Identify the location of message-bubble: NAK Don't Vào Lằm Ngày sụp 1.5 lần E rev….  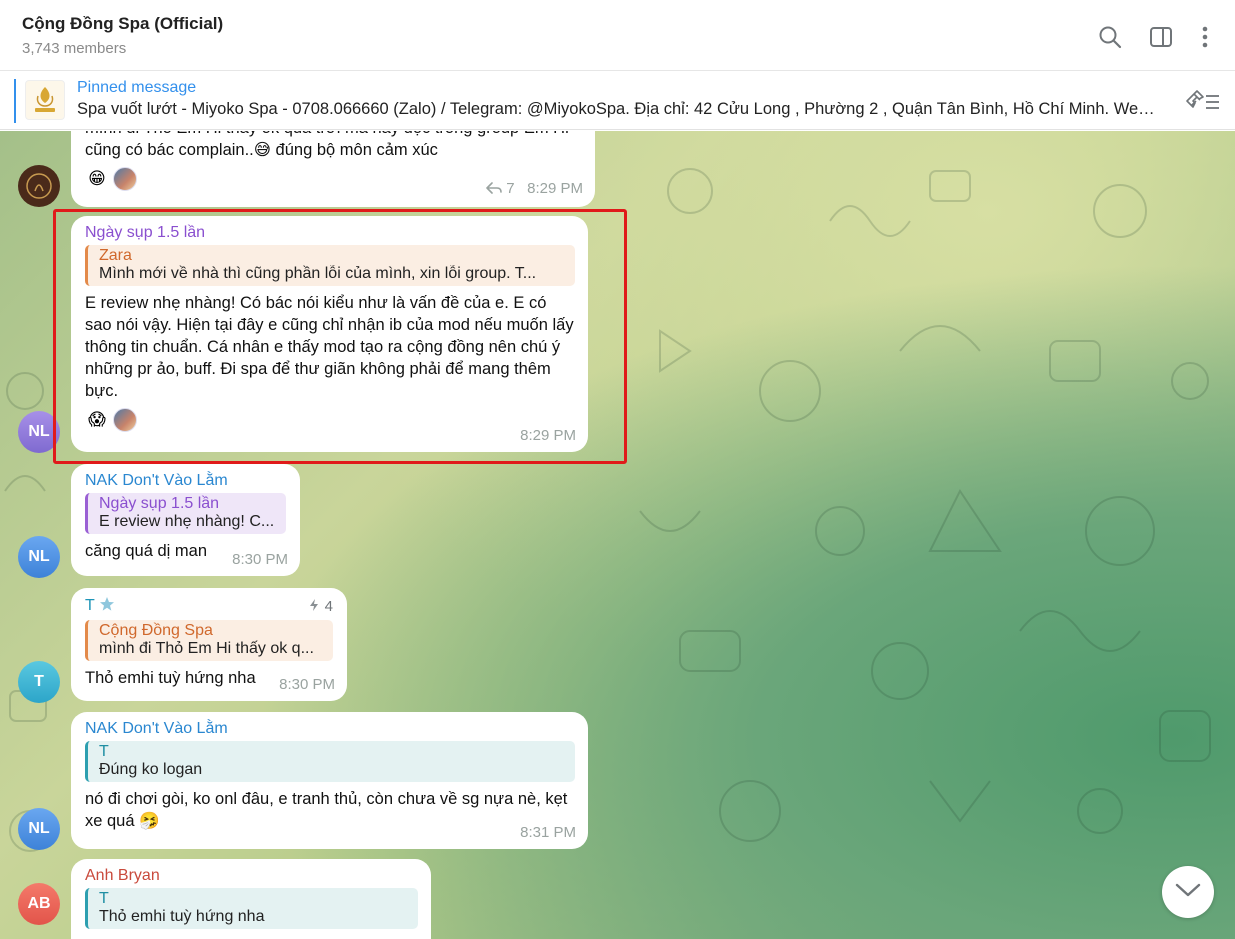
(185, 520).